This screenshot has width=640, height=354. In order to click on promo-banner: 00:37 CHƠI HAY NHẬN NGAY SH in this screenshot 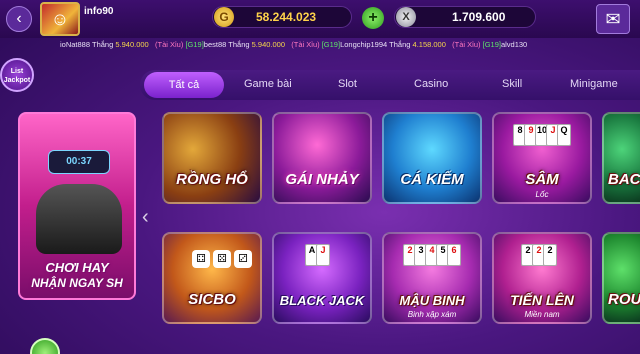, I will do `click(77, 206)`.